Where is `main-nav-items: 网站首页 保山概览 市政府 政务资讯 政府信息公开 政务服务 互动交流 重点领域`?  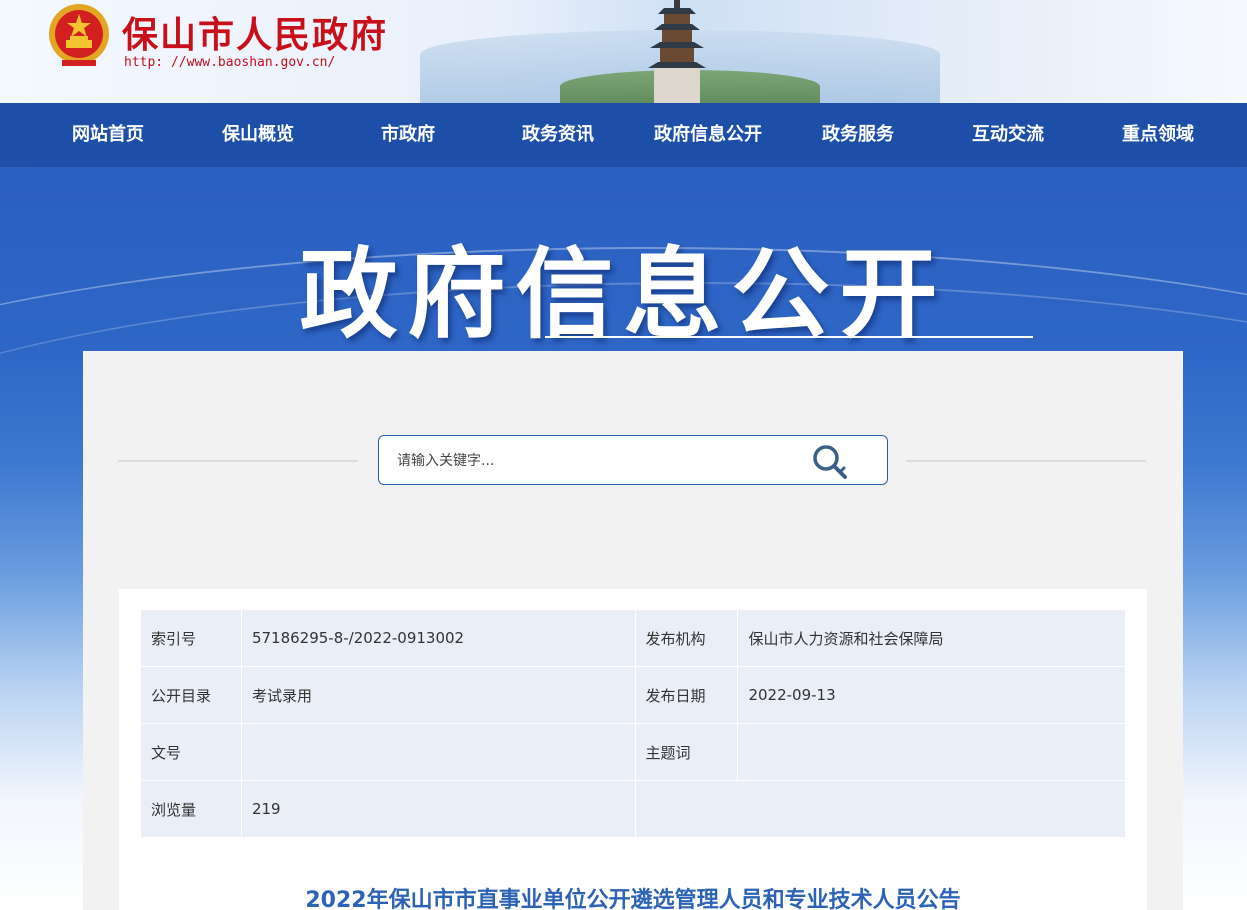
main-nav-items: 网站首页 保山概览 市政府 政务资讯 政府信息公开 政务服务 互动交流 重点领域 is located at coordinates (633, 135).